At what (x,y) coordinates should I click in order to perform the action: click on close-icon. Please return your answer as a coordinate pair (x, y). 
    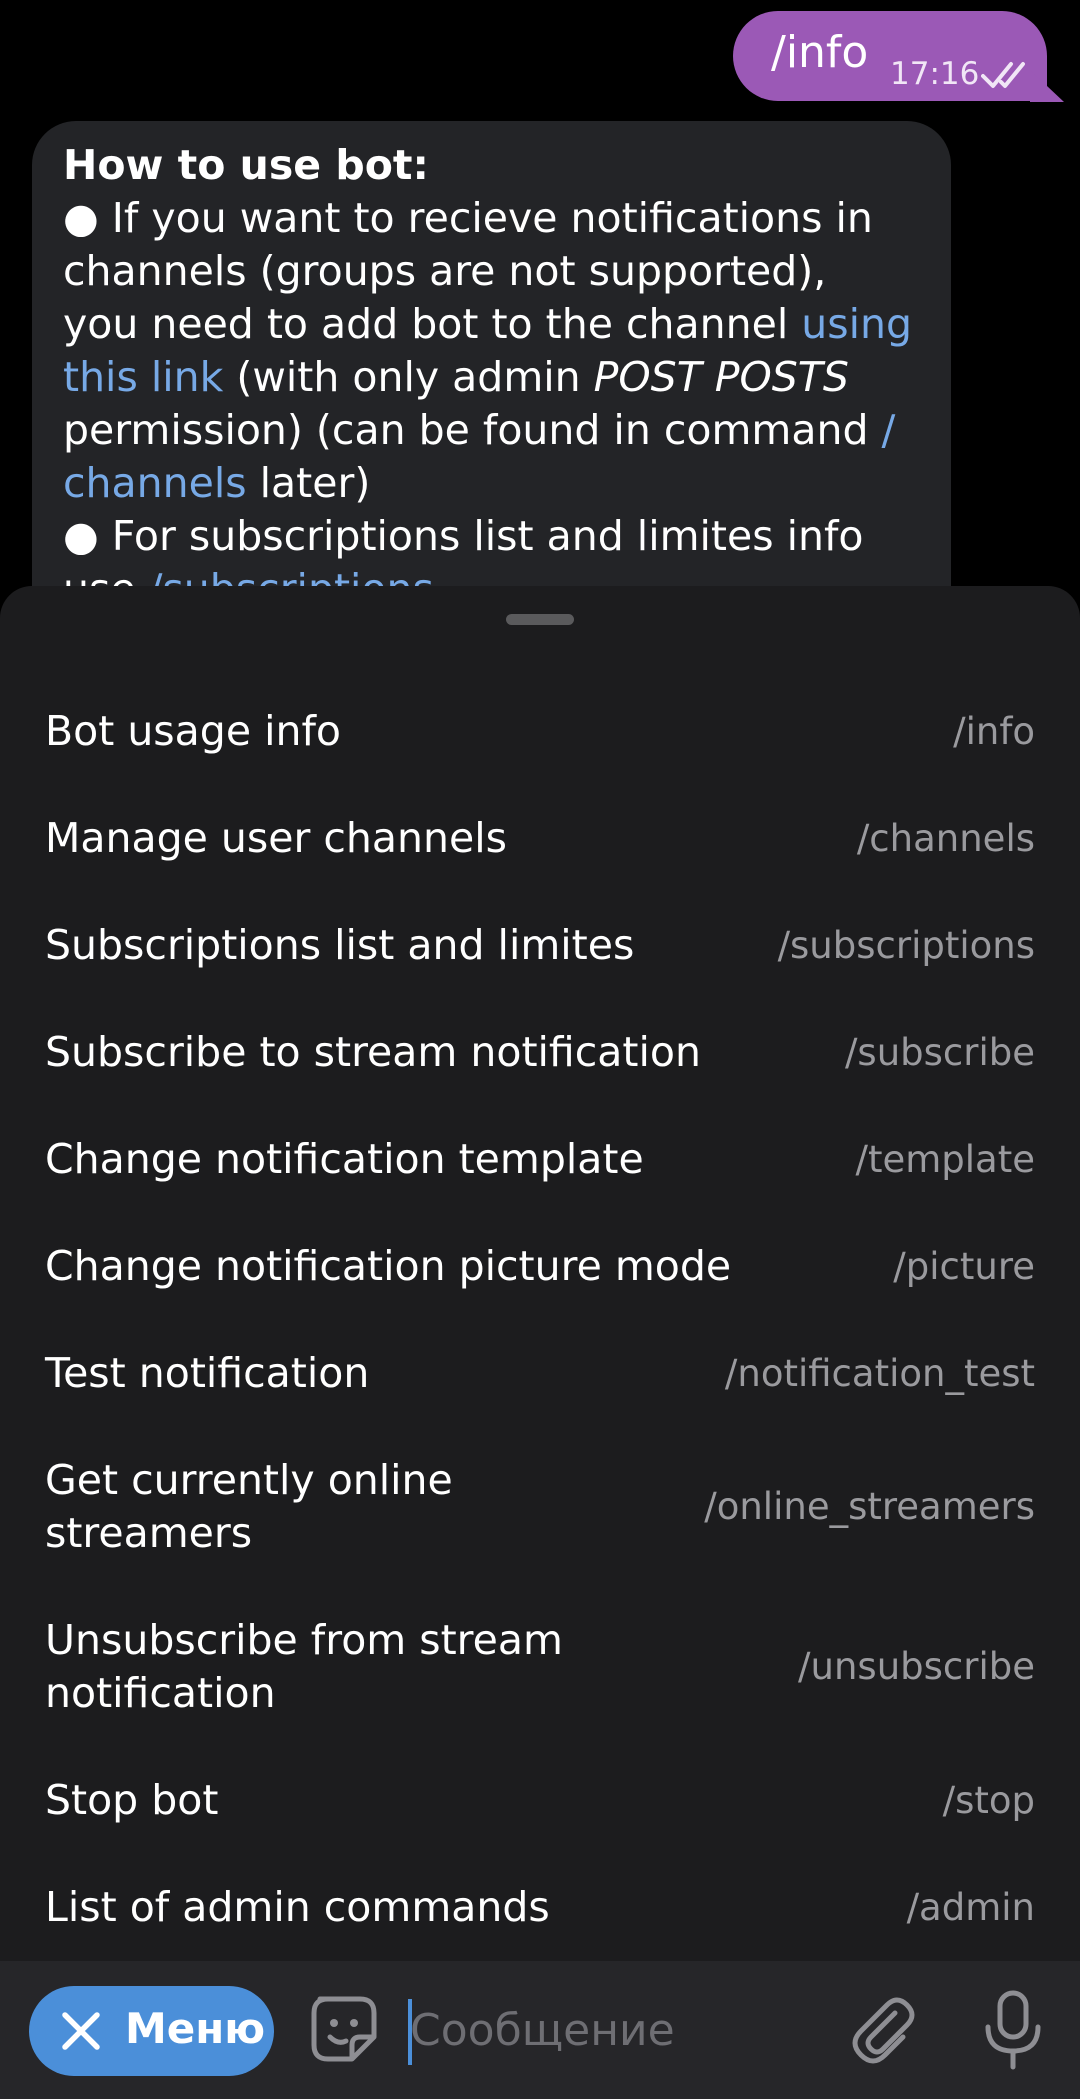
    Looking at the image, I should click on (81, 2031).